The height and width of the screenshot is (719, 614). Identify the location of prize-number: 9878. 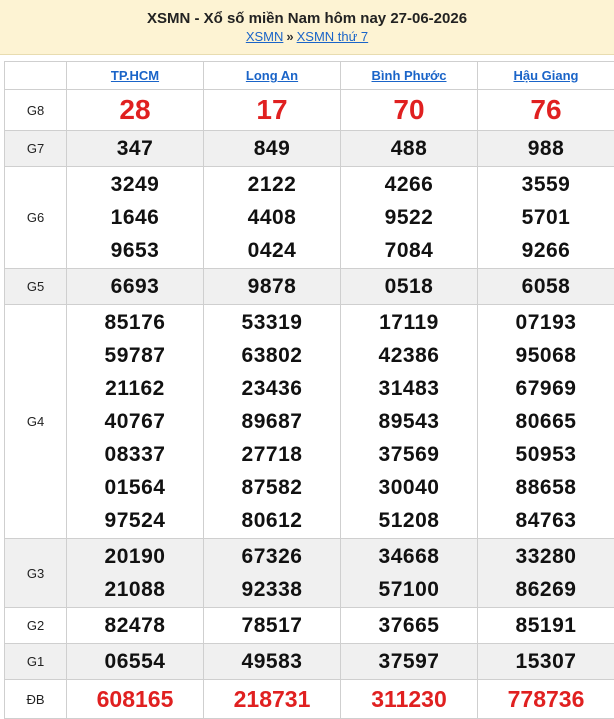
(272, 286).